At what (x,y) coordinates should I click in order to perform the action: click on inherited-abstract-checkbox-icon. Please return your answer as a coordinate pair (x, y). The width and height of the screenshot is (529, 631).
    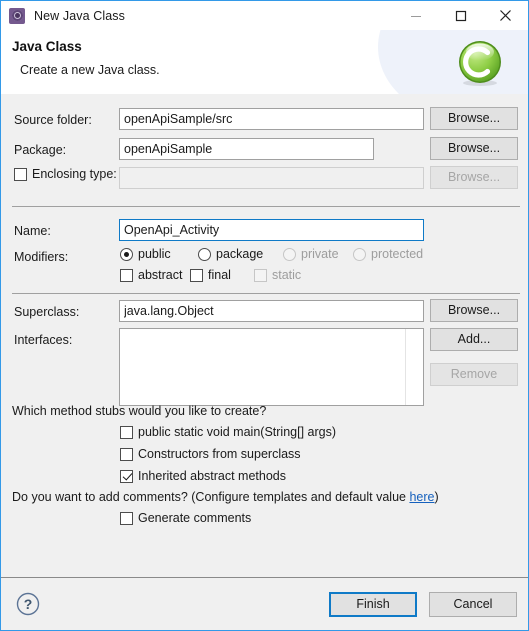
    Looking at the image, I should click on (126, 476).